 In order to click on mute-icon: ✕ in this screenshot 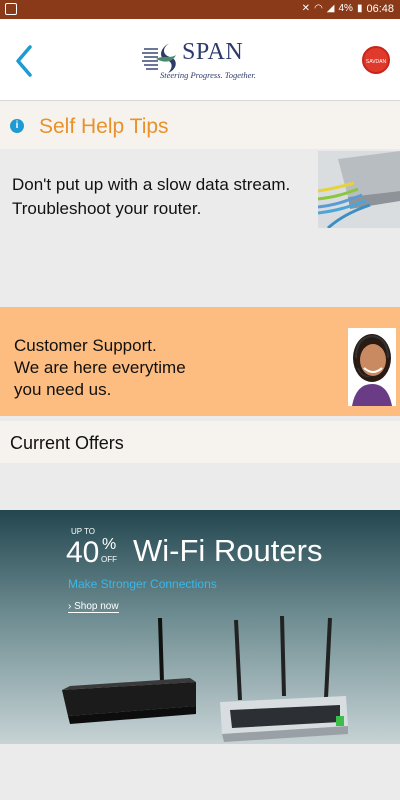, I will do `click(306, 8)`.